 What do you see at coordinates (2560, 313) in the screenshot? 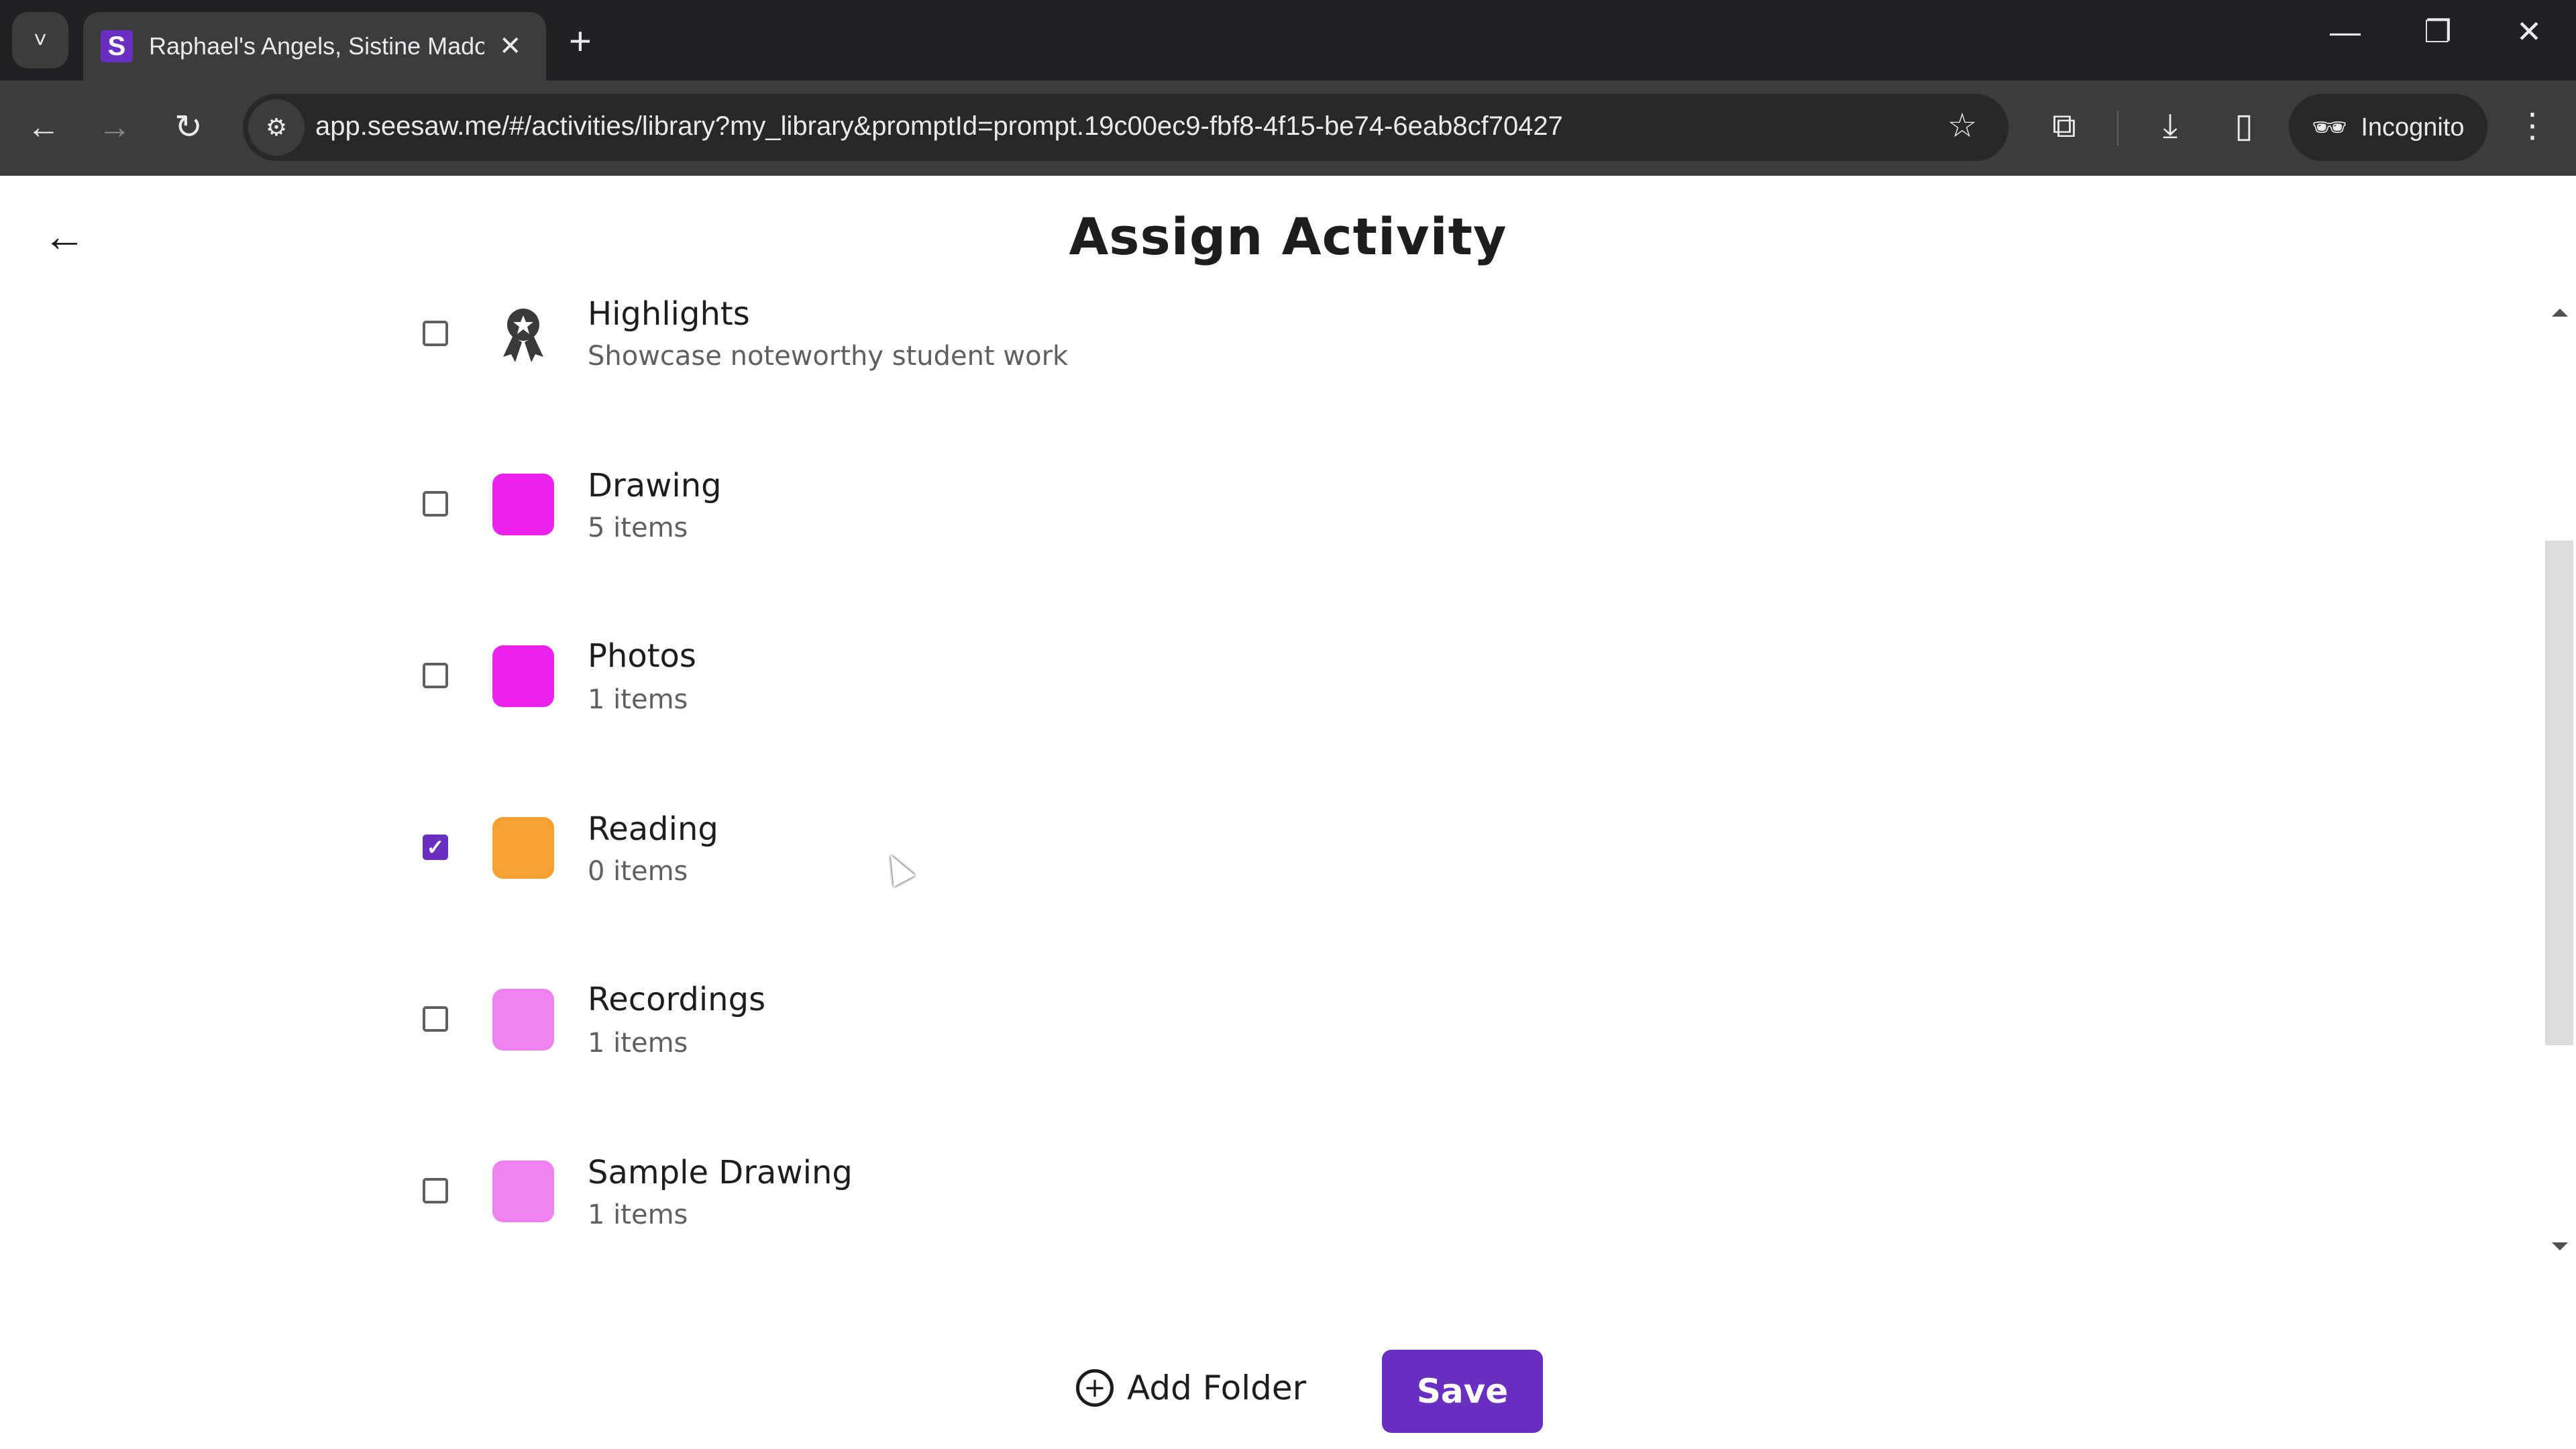
I see `scroll-up-arrow-icon` at bounding box center [2560, 313].